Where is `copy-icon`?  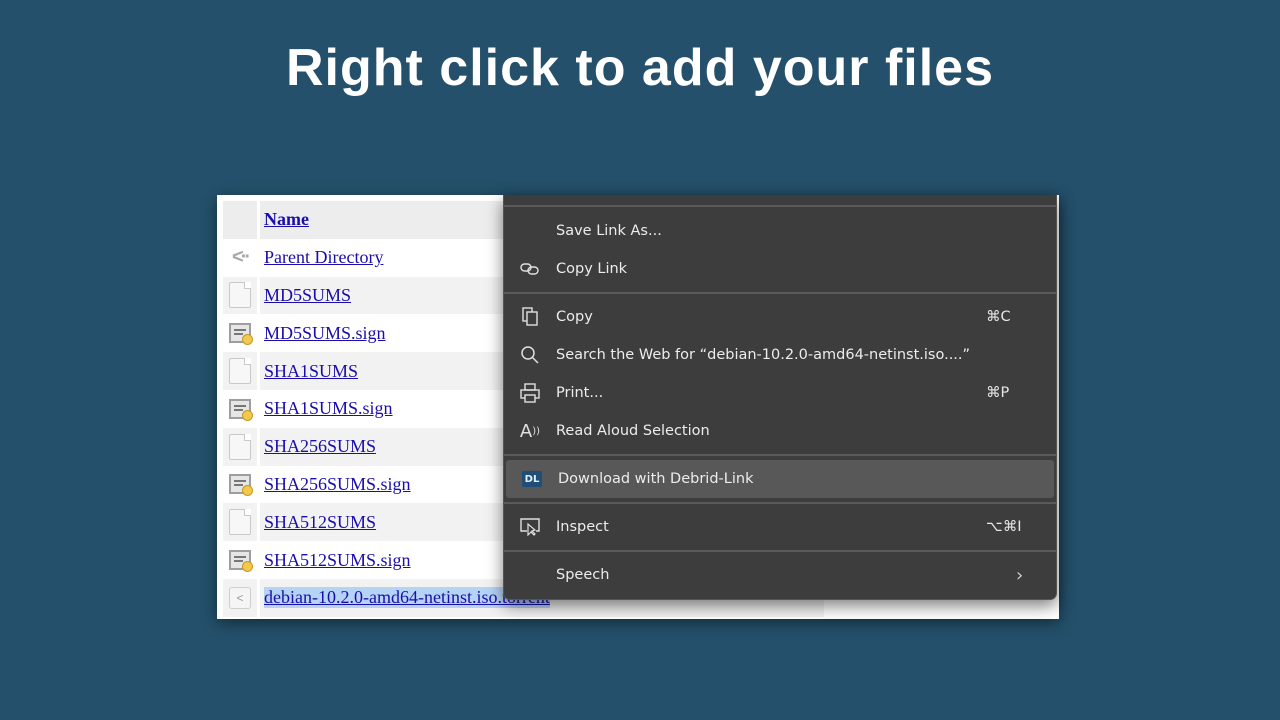 copy-icon is located at coordinates (530, 317).